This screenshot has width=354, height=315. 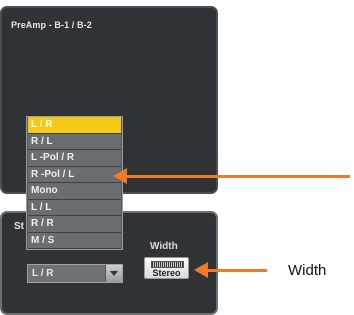 I want to click on dropdown-option-l-l: L / L, so click(x=74, y=207).